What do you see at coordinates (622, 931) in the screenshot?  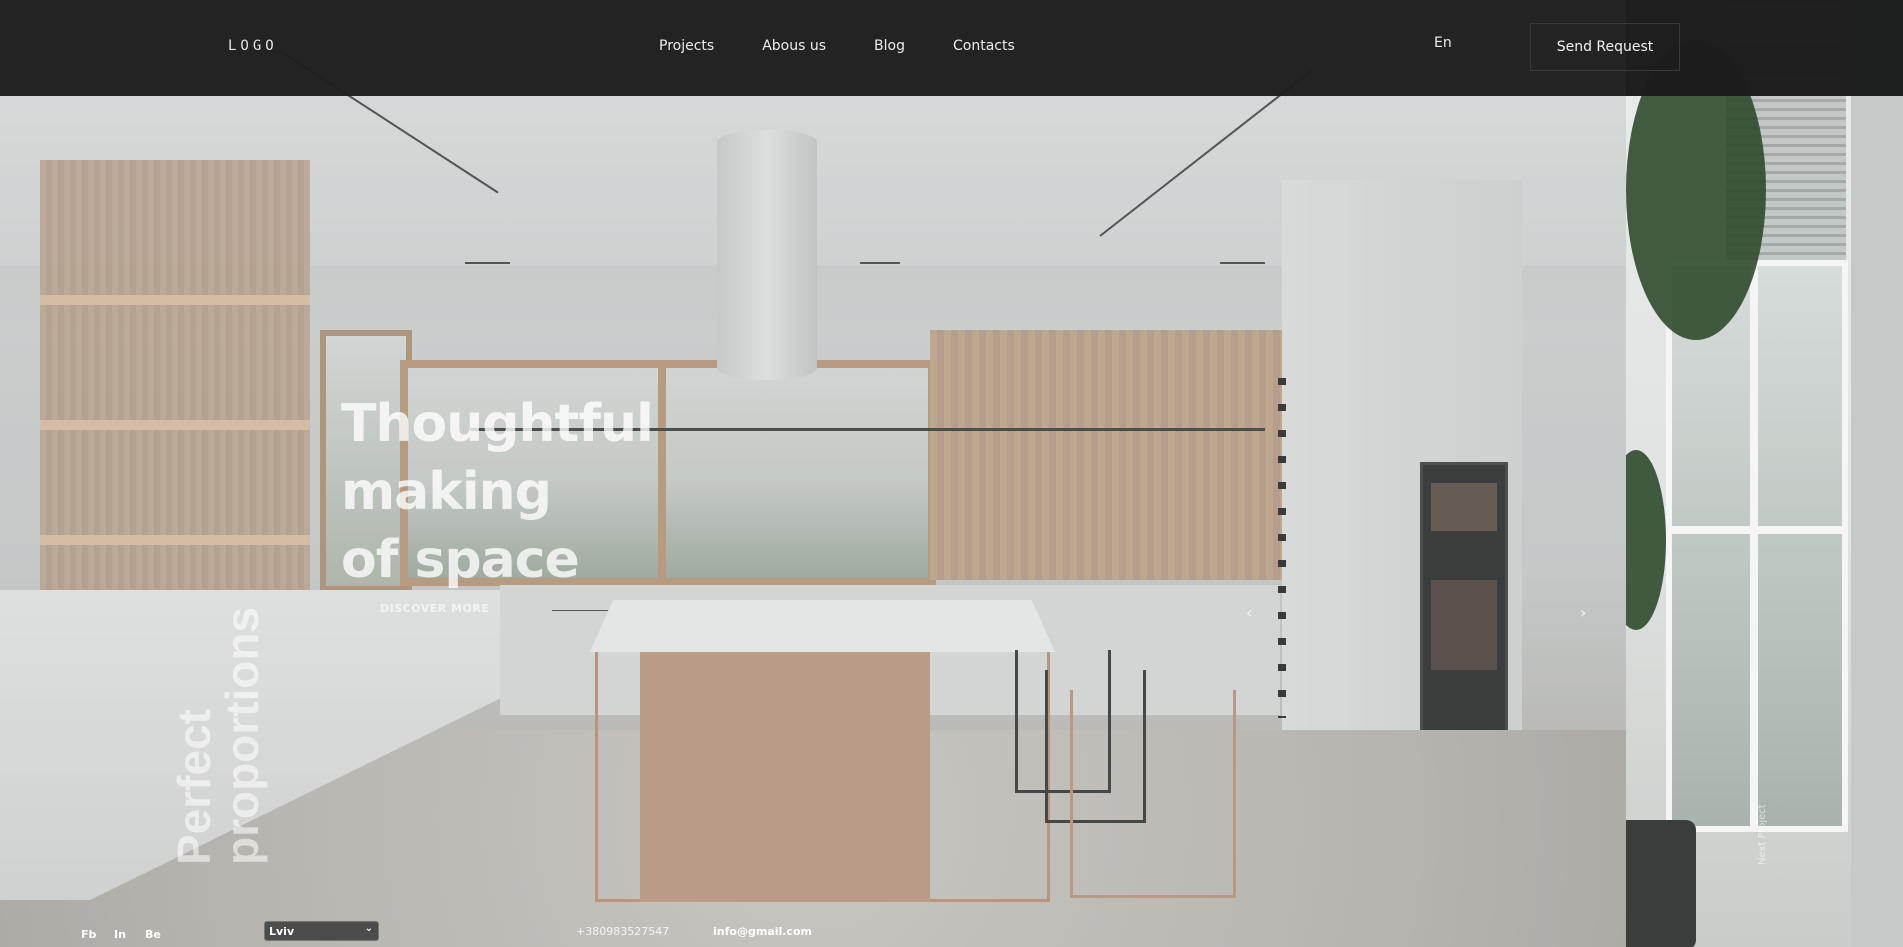 I see `phone-link: +380983527547` at bounding box center [622, 931].